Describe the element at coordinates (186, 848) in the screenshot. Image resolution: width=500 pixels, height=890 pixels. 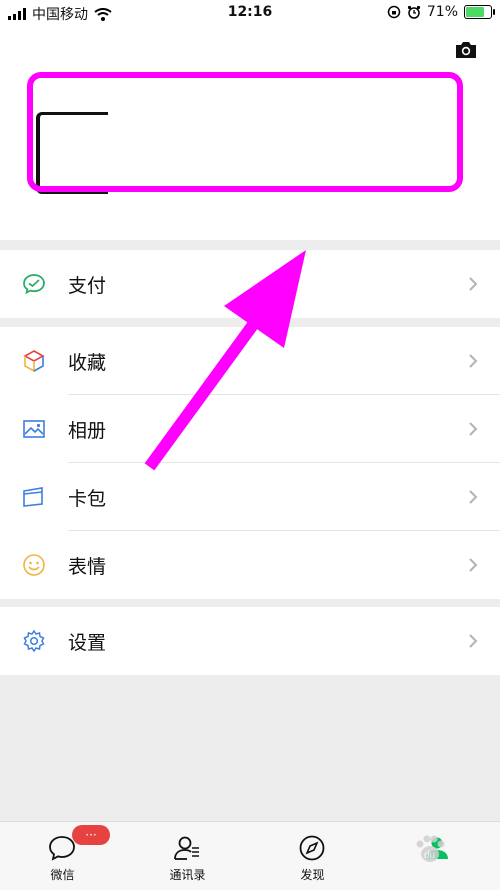
I see `contacts-icon` at that location.